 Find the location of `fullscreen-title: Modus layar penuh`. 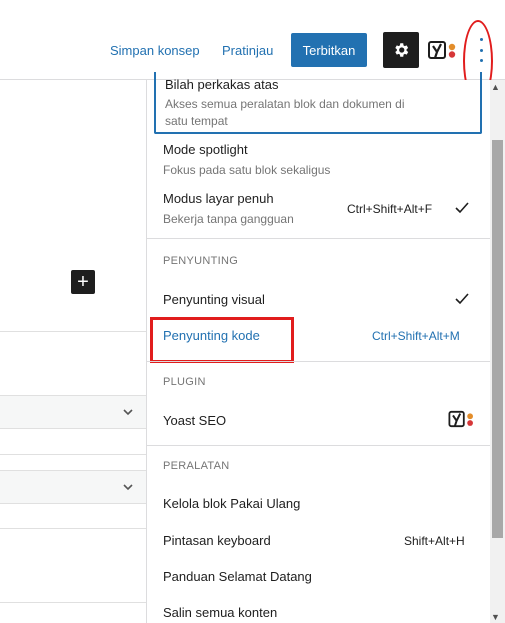

fullscreen-title: Modus layar penuh is located at coordinates (218, 198).